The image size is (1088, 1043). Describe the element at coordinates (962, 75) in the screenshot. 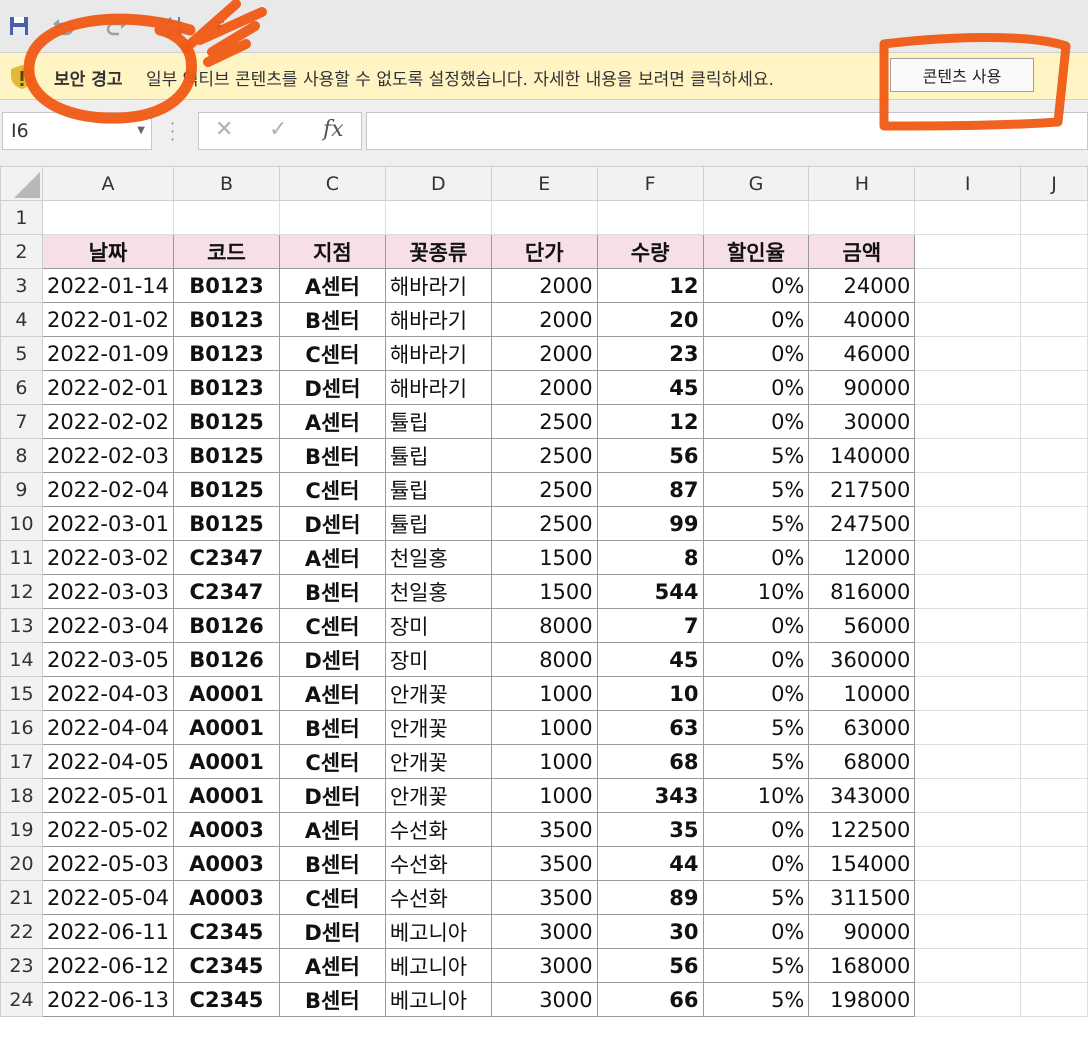

I see `enable-content-button: 콘텐츠 사용` at that location.